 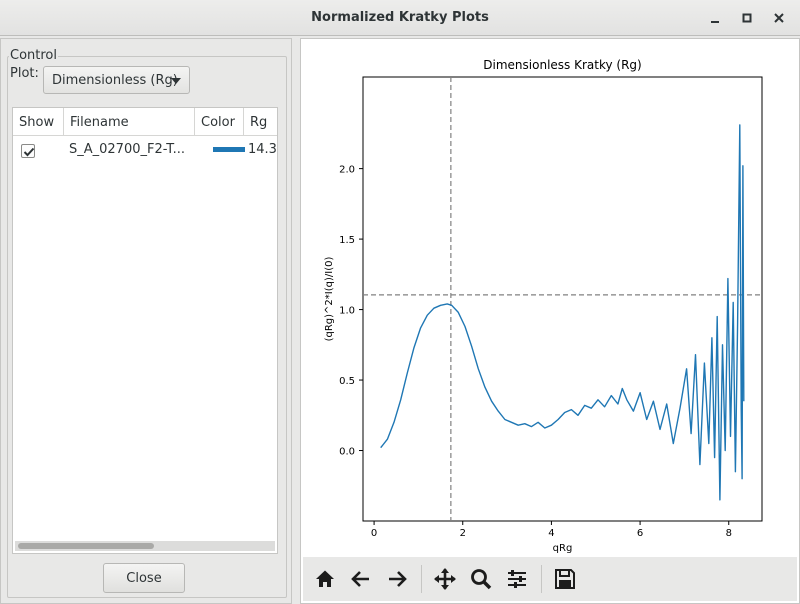 I want to click on home-button, so click(x=326, y=579).